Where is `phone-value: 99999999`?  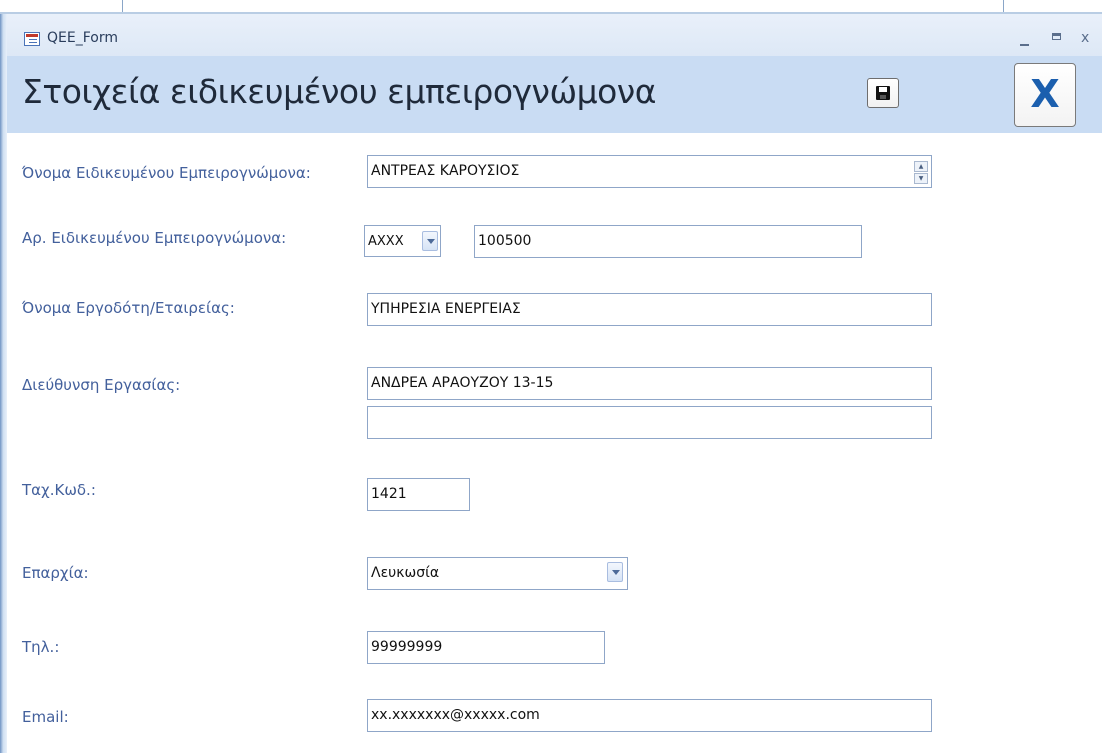 phone-value: 99999999 is located at coordinates (407, 647).